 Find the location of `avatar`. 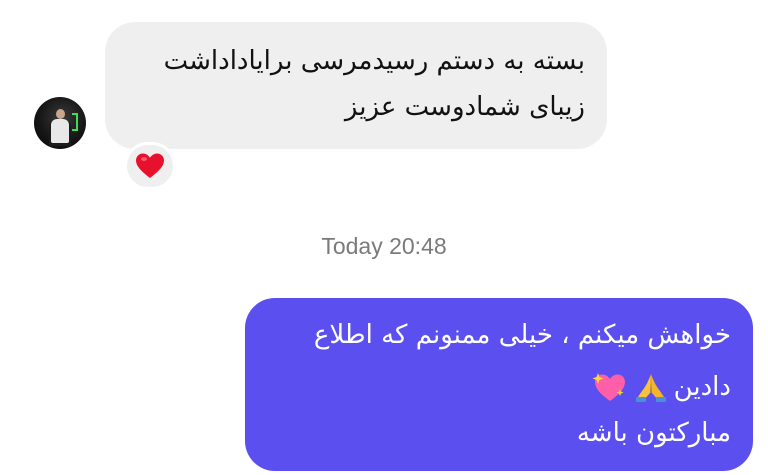

avatar is located at coordinates (60, 123).